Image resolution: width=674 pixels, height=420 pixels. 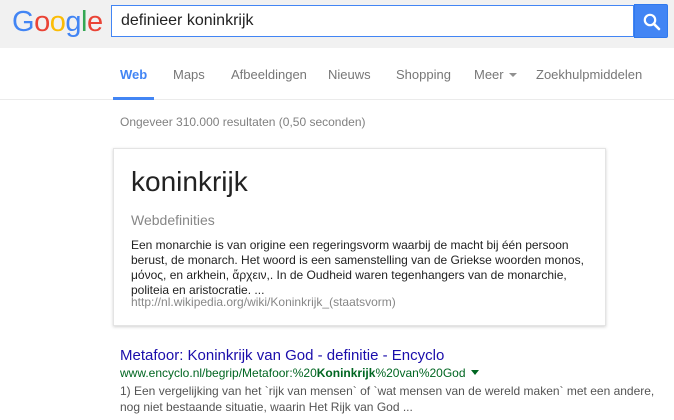 I want to click on tab-meer-label: Meer, so click(x=489, y=74).